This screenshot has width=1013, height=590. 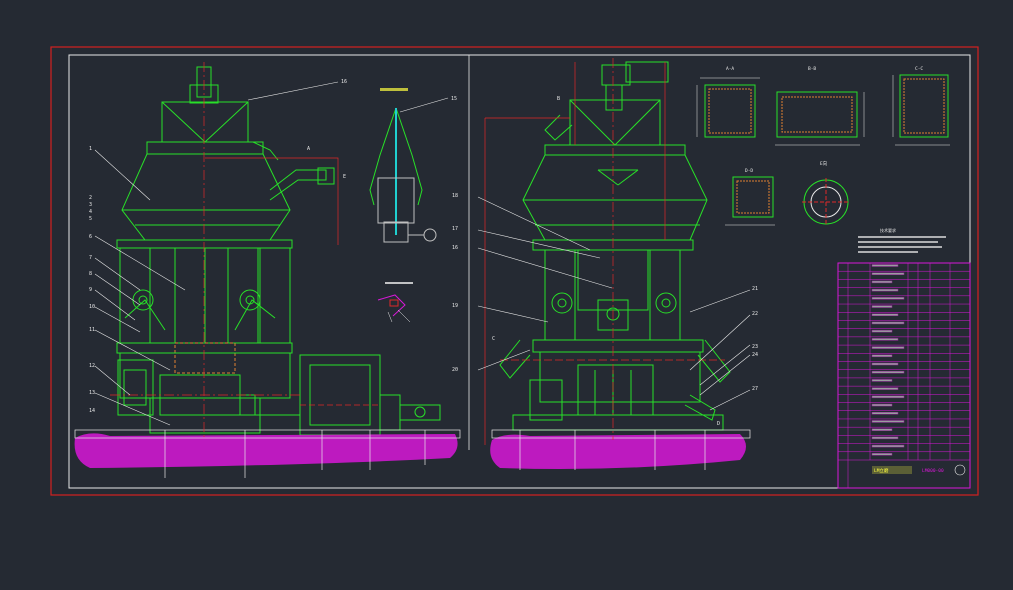 What do you see at coordinates (90, 149) in the screenshot?
I see `label-1: 1` at bounding box center [90, 149].